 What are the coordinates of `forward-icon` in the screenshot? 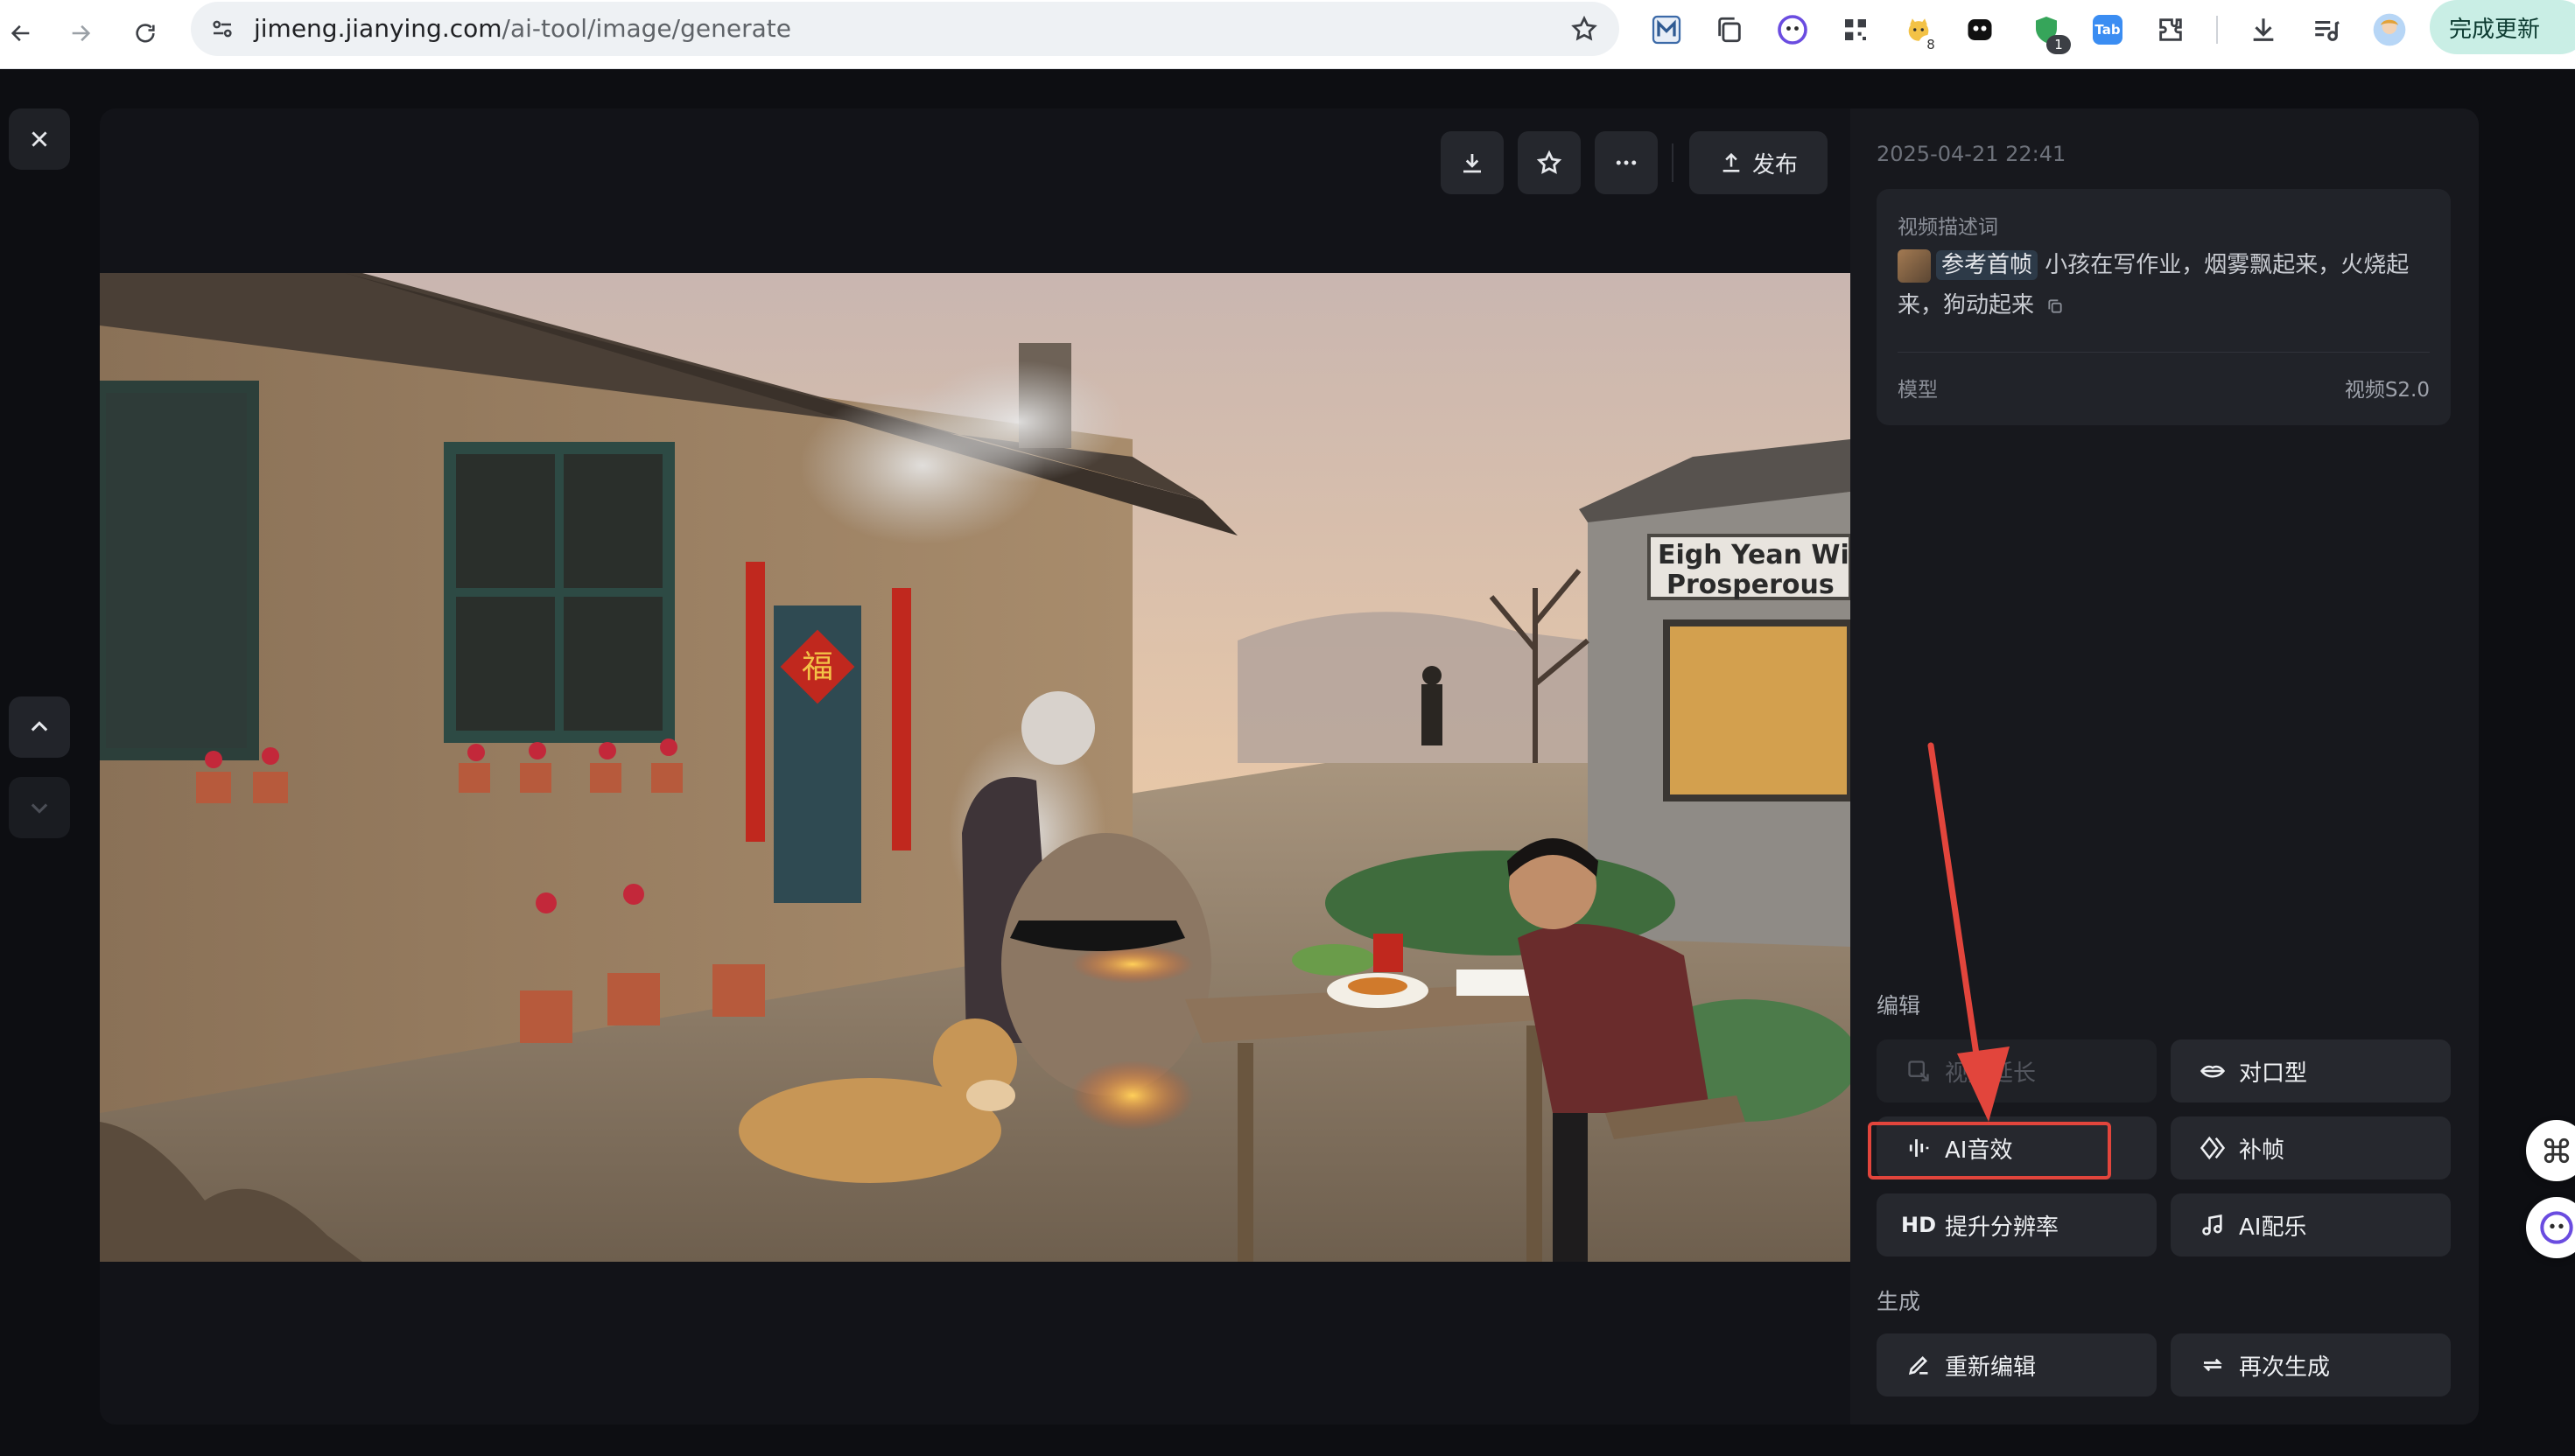 It's located at (81, 33).